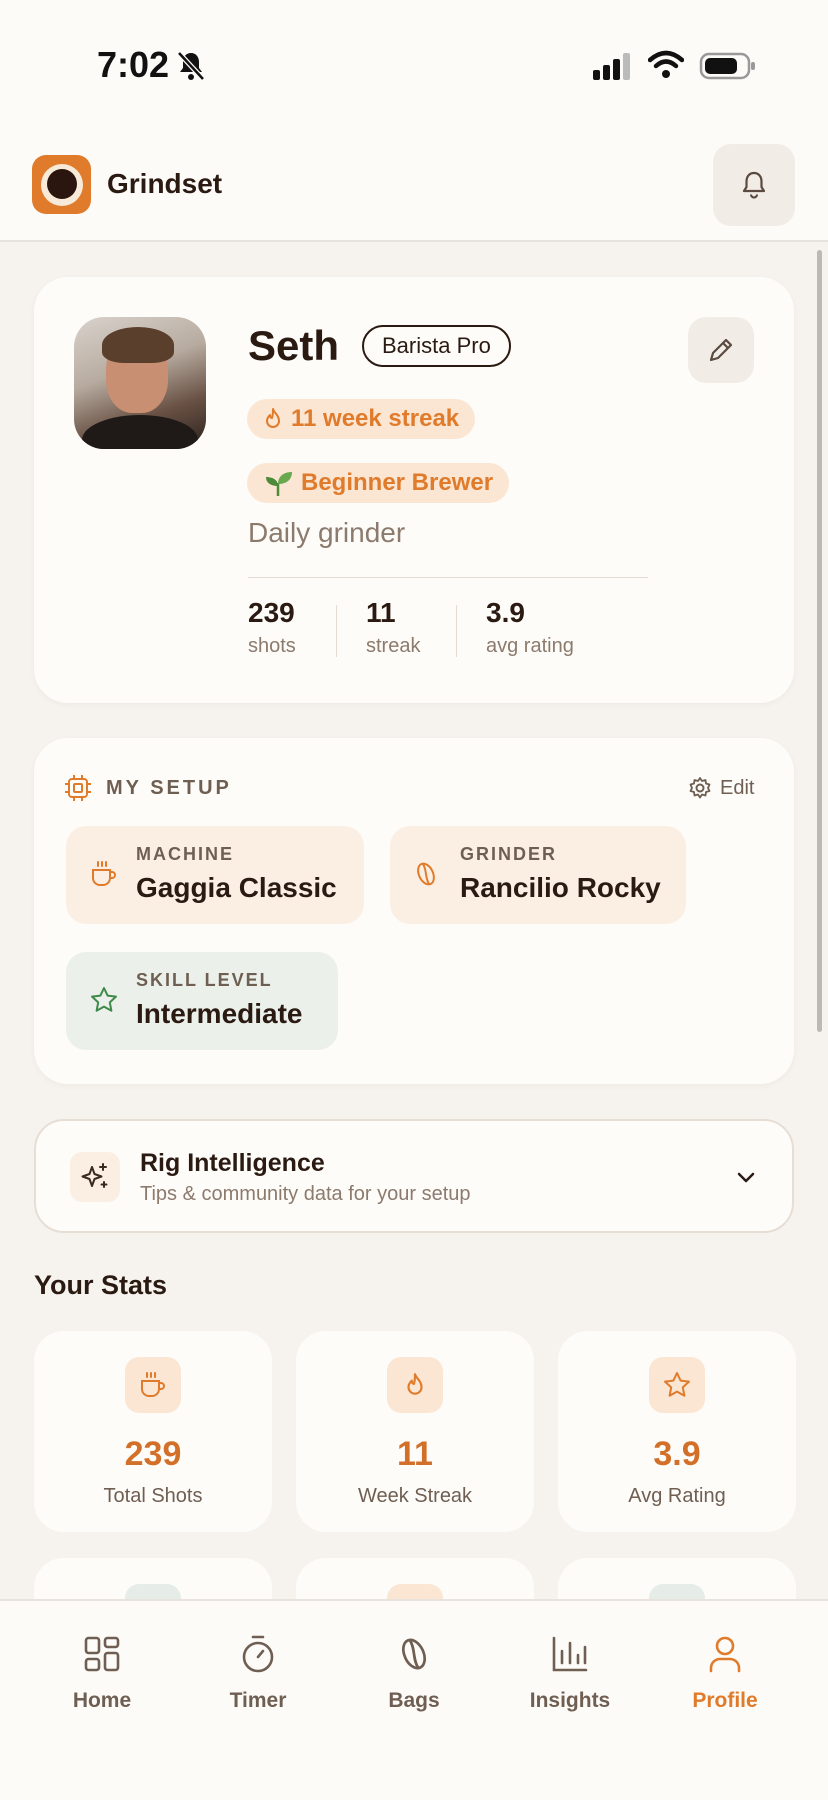 This screenshot has width=828, height=1800. What do you see at coordinates (272, 646) in the screenshot?
I see `mini-stat-label: shots` at bounding box center [272, 646].